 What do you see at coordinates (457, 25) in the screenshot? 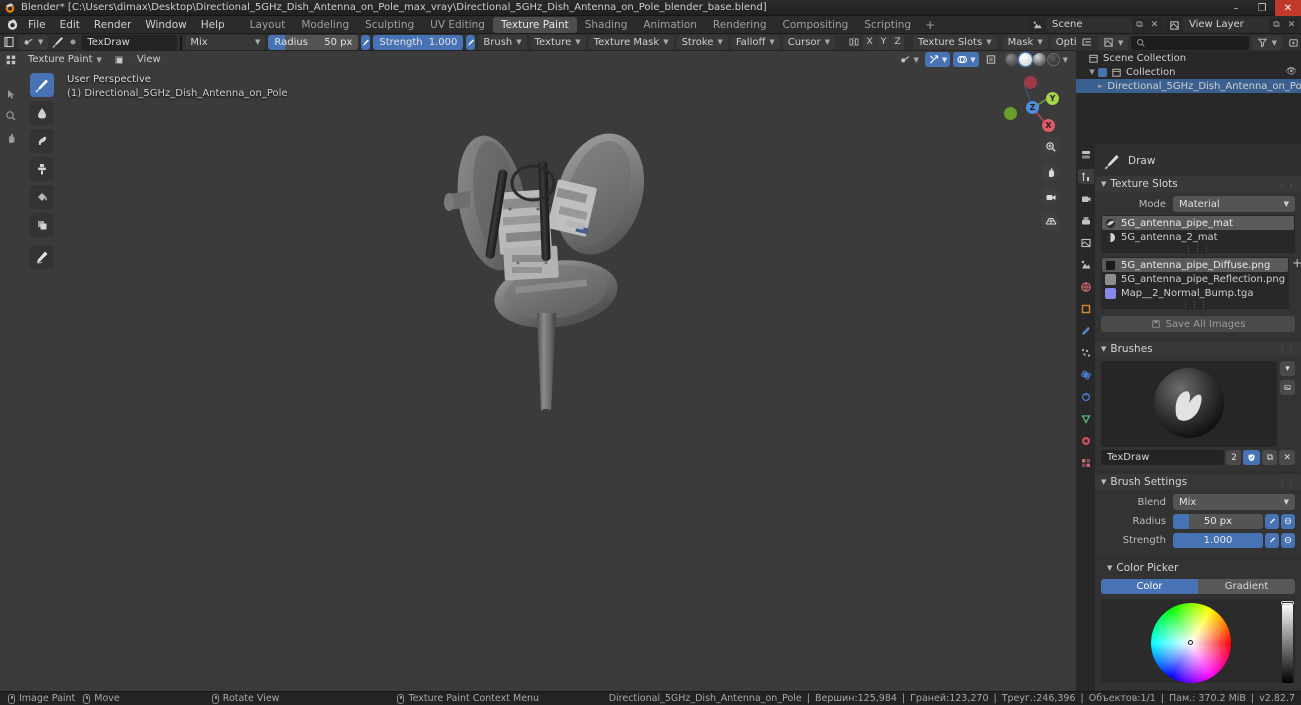
I see `workspace-tab-uv-editing: UV Editing` at bounding box center [457, 25].